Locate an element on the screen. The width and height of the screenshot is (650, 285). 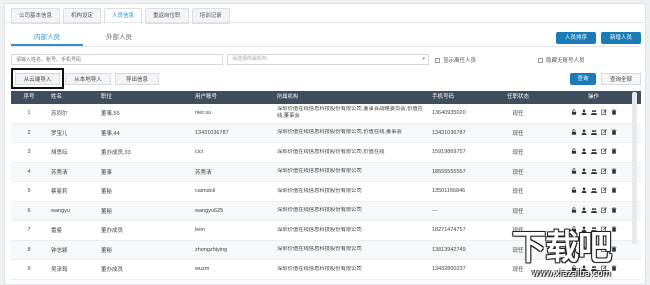
query-all-button: 查询全部 is located at coordinates (621, 79).